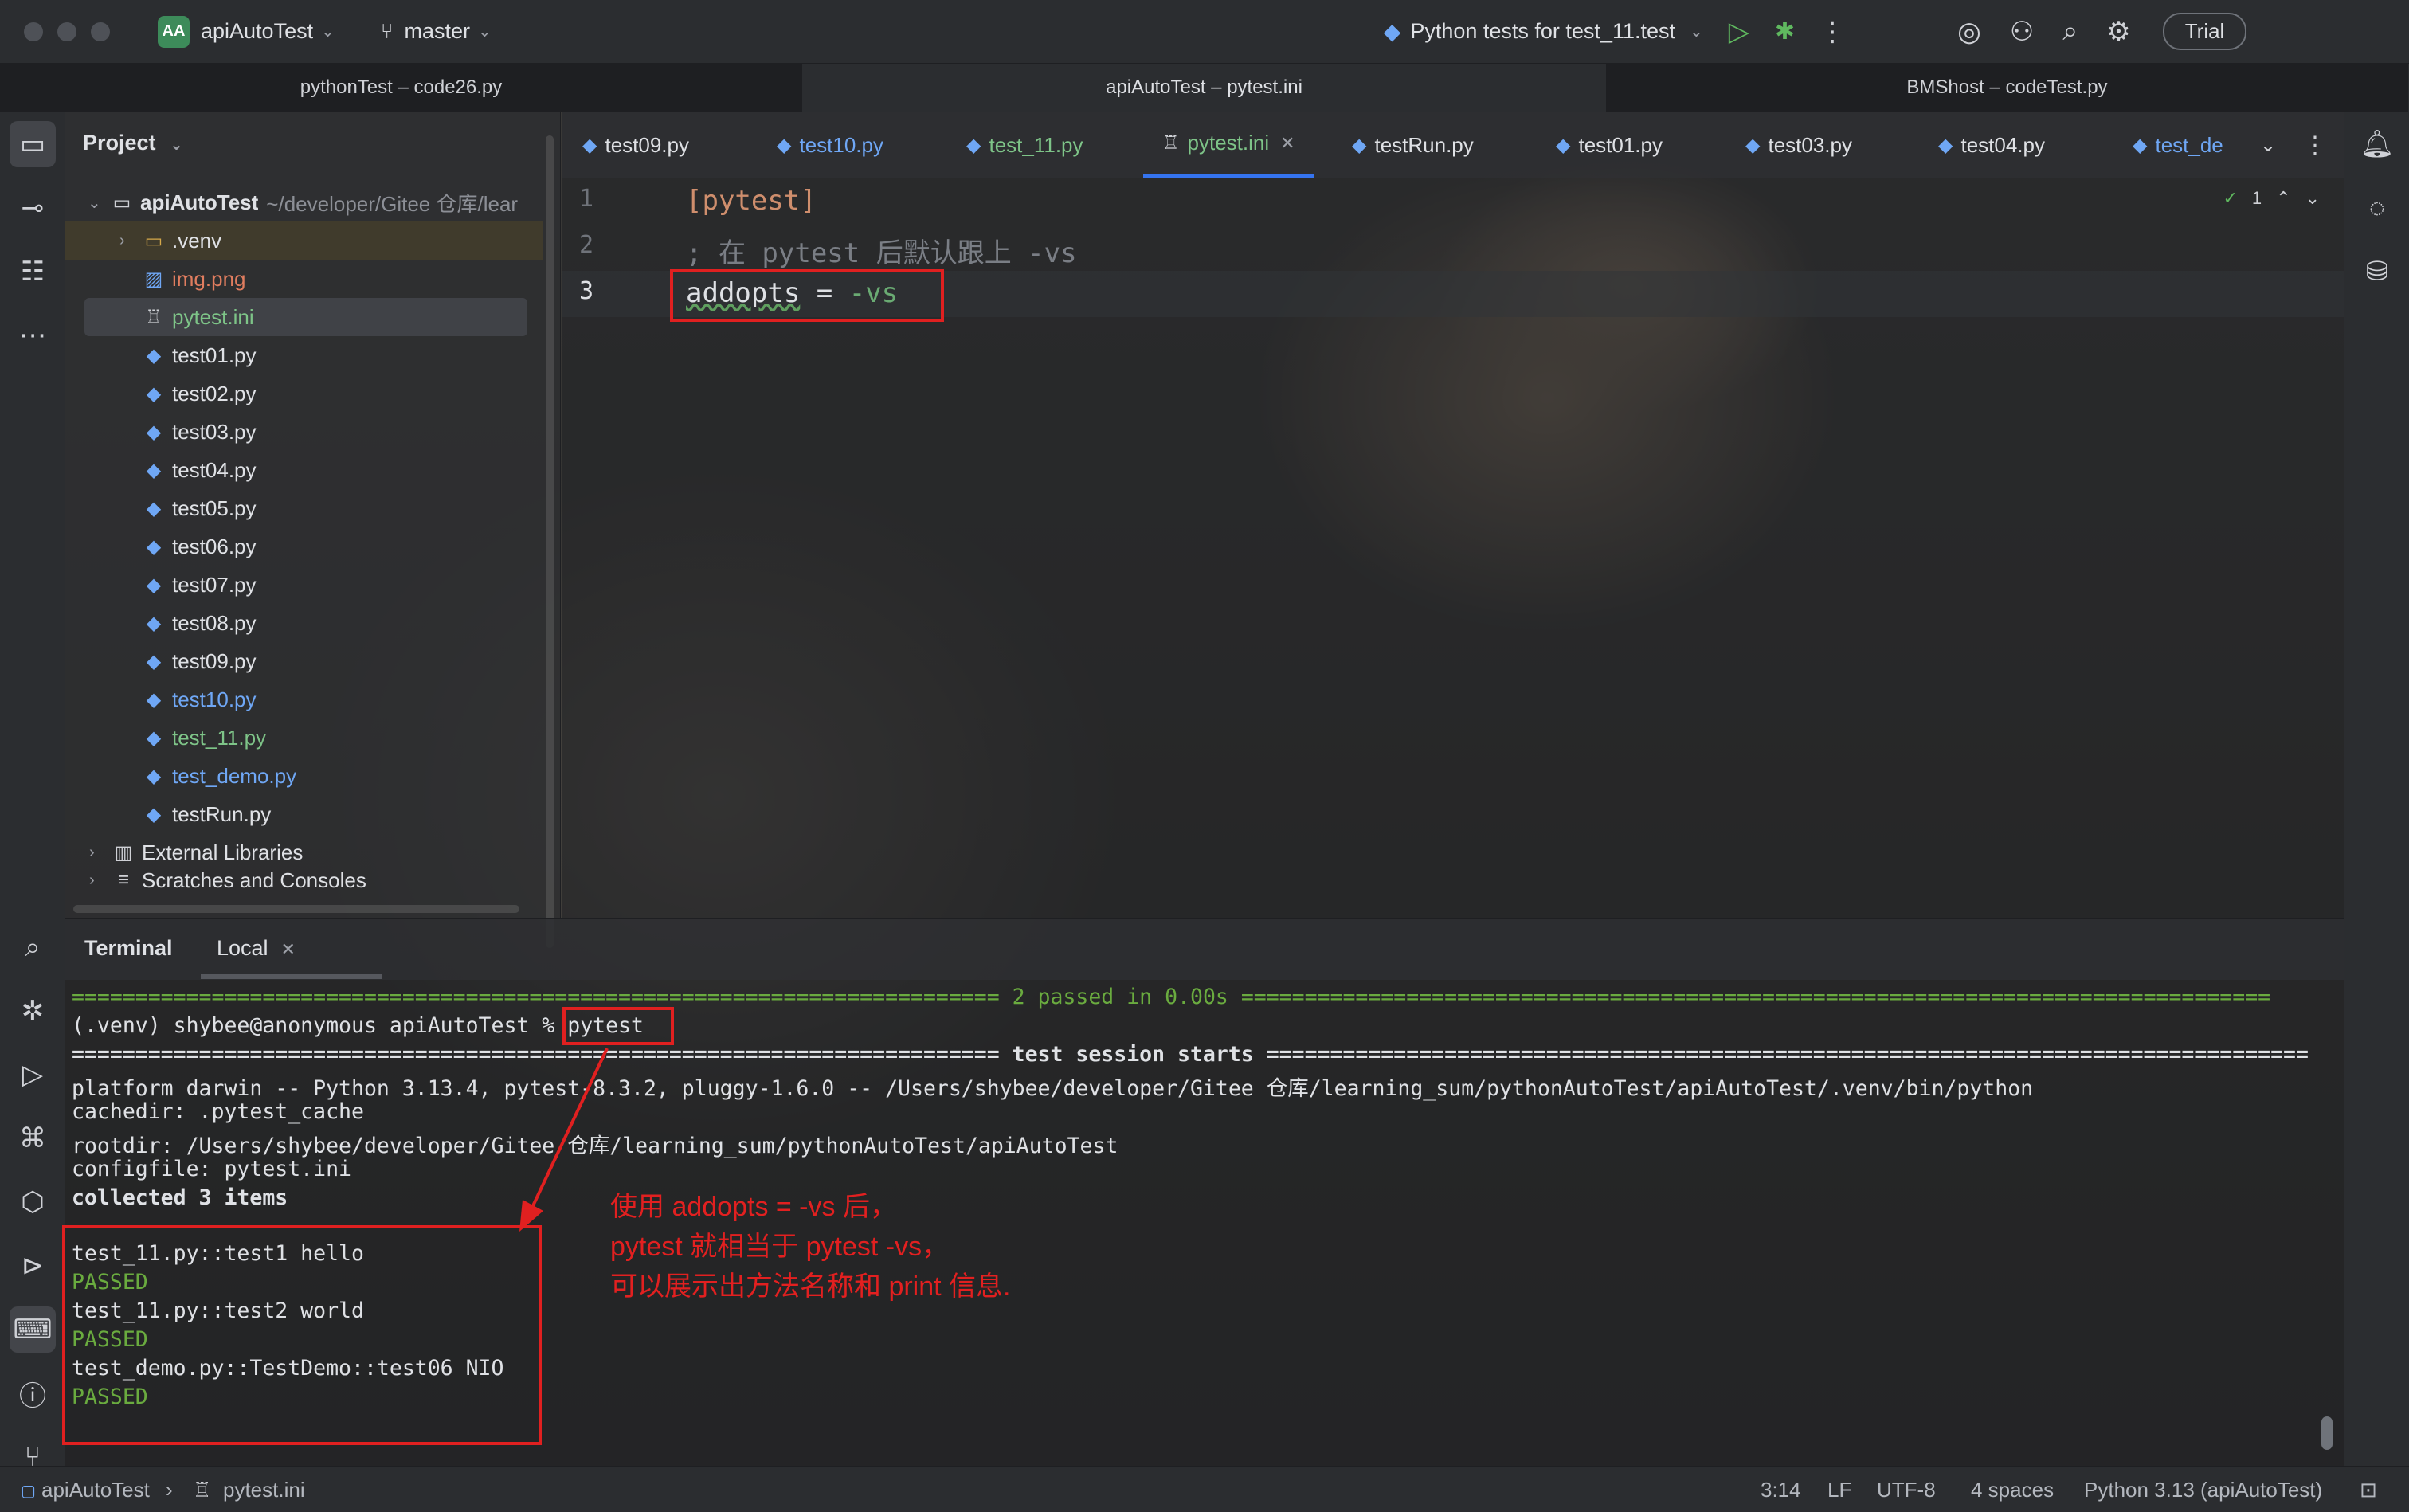  I want to click on lock-icon: ⊡, so click(2368, 1490).